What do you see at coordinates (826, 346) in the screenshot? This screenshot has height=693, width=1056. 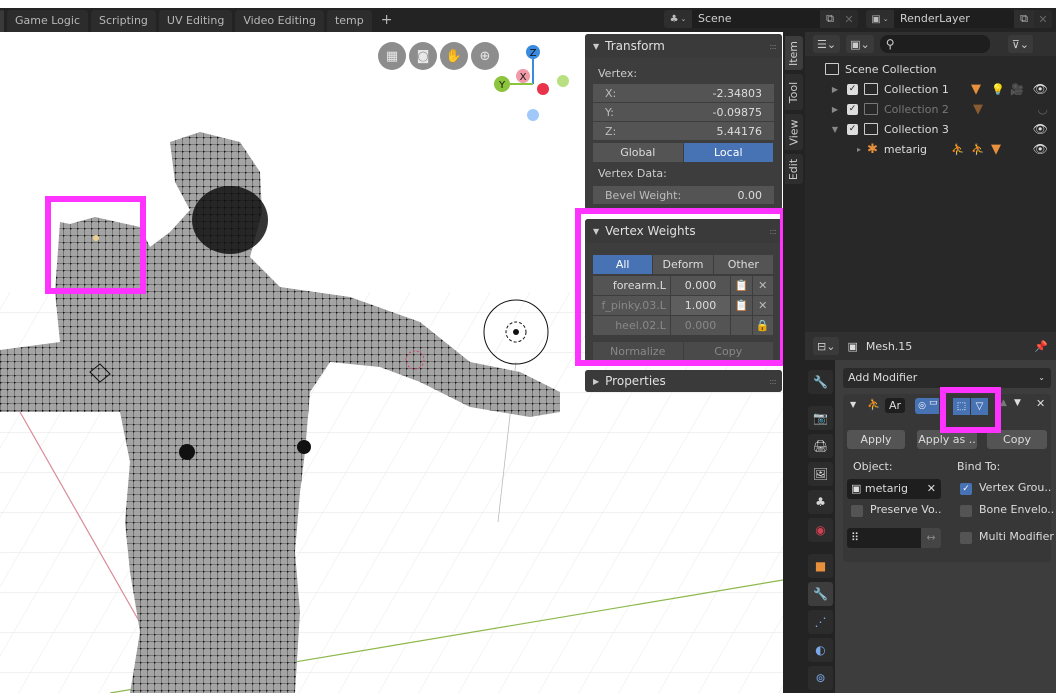 I see `editor-type-icon: ⊟⌄` at bounding box center [826, 346].